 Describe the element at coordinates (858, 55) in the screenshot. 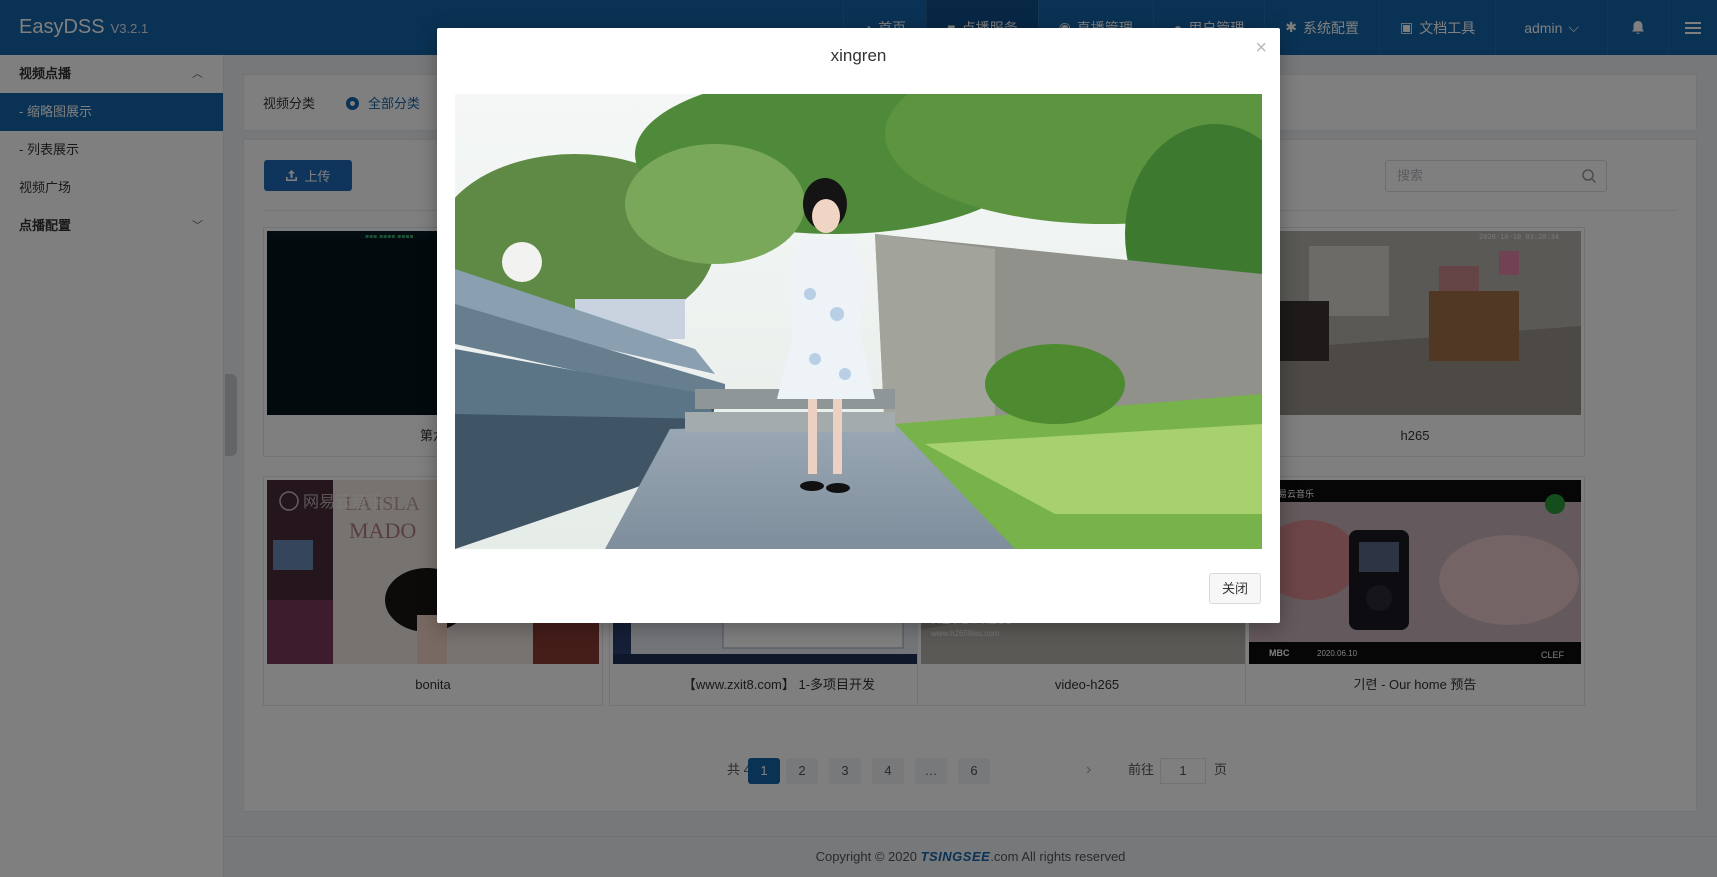

I see `dialog-title: xingren` at that location.